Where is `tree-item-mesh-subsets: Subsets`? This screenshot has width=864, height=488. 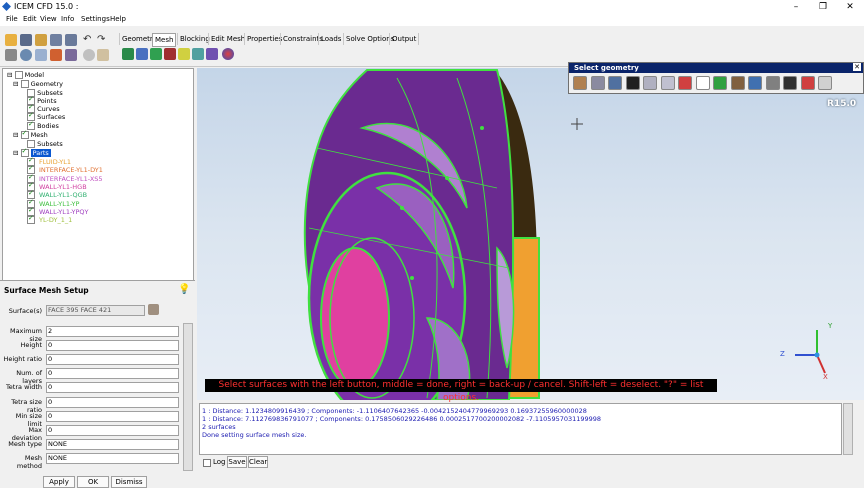
tree-item-mesh-subsets: Subsets is located at coordinates (45, 144).